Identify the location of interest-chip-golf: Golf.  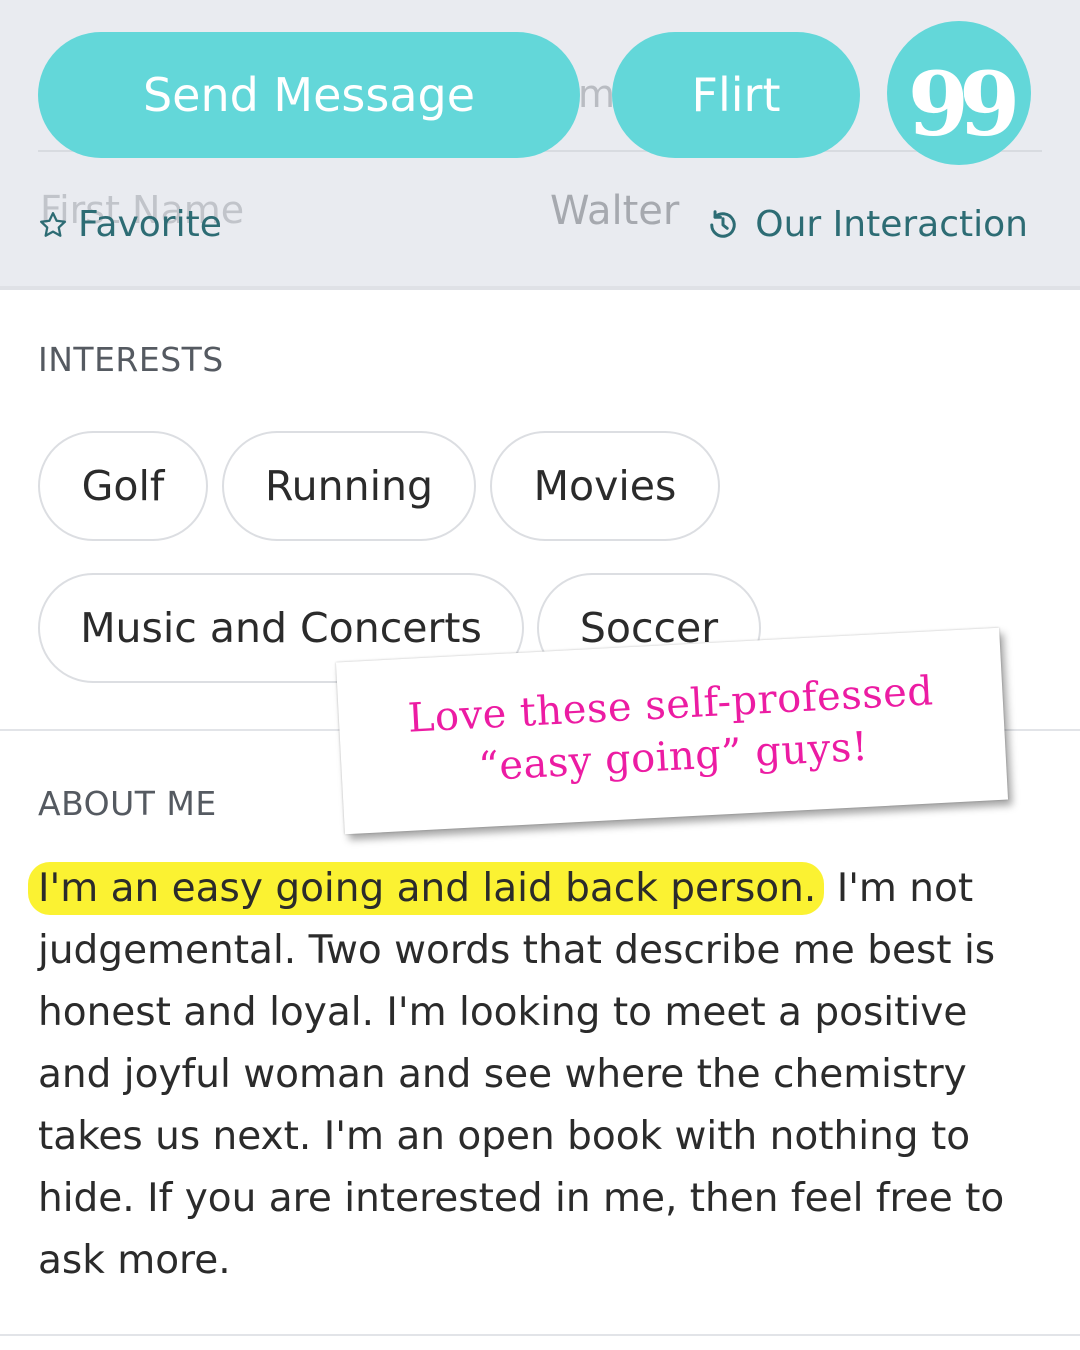
(123, 486).